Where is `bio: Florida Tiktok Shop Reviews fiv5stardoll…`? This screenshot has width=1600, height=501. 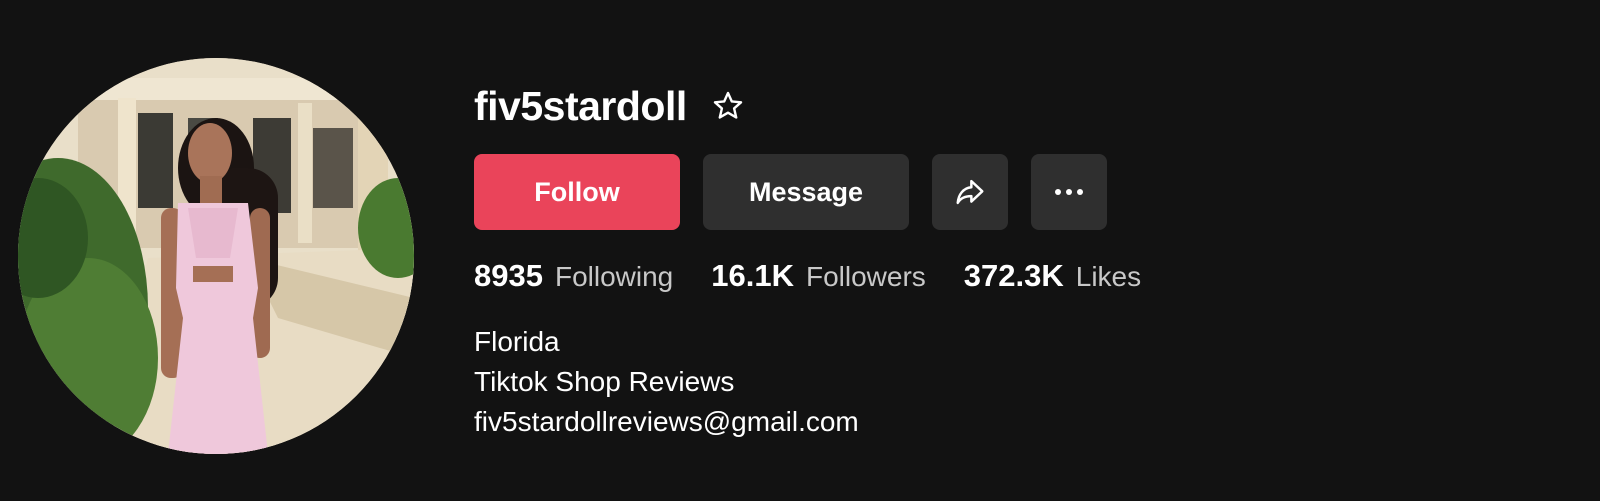
bio: Florida Tiktok Shop Reviews fiv5stardoll… is located at coordinates (826, 382).